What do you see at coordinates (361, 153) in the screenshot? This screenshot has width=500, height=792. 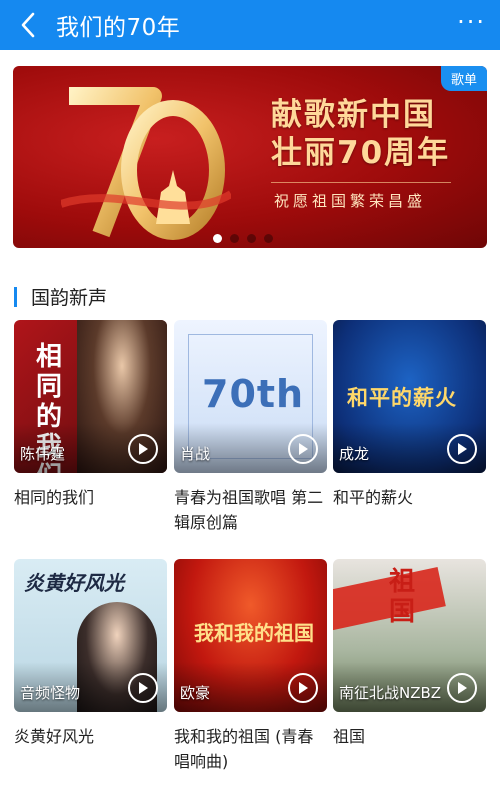 I see `banner-line2: 壮丽70周年` at bounding box center [361, 153].